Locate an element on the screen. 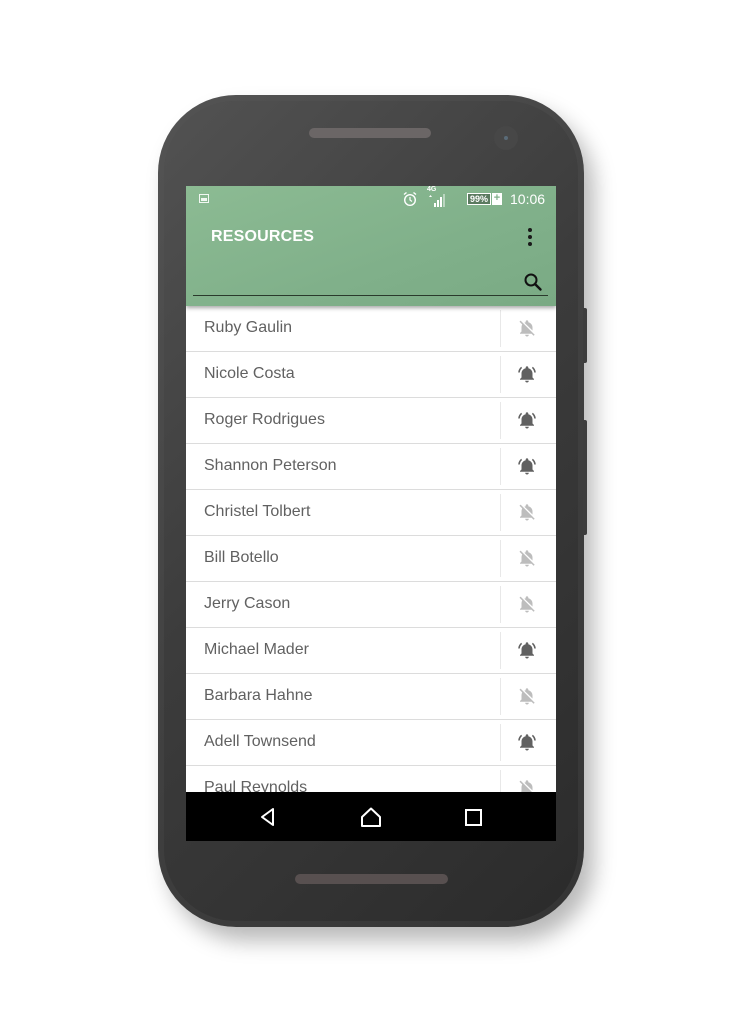  list-item: Roger Rodrigues is located at coordinates (371, 421).